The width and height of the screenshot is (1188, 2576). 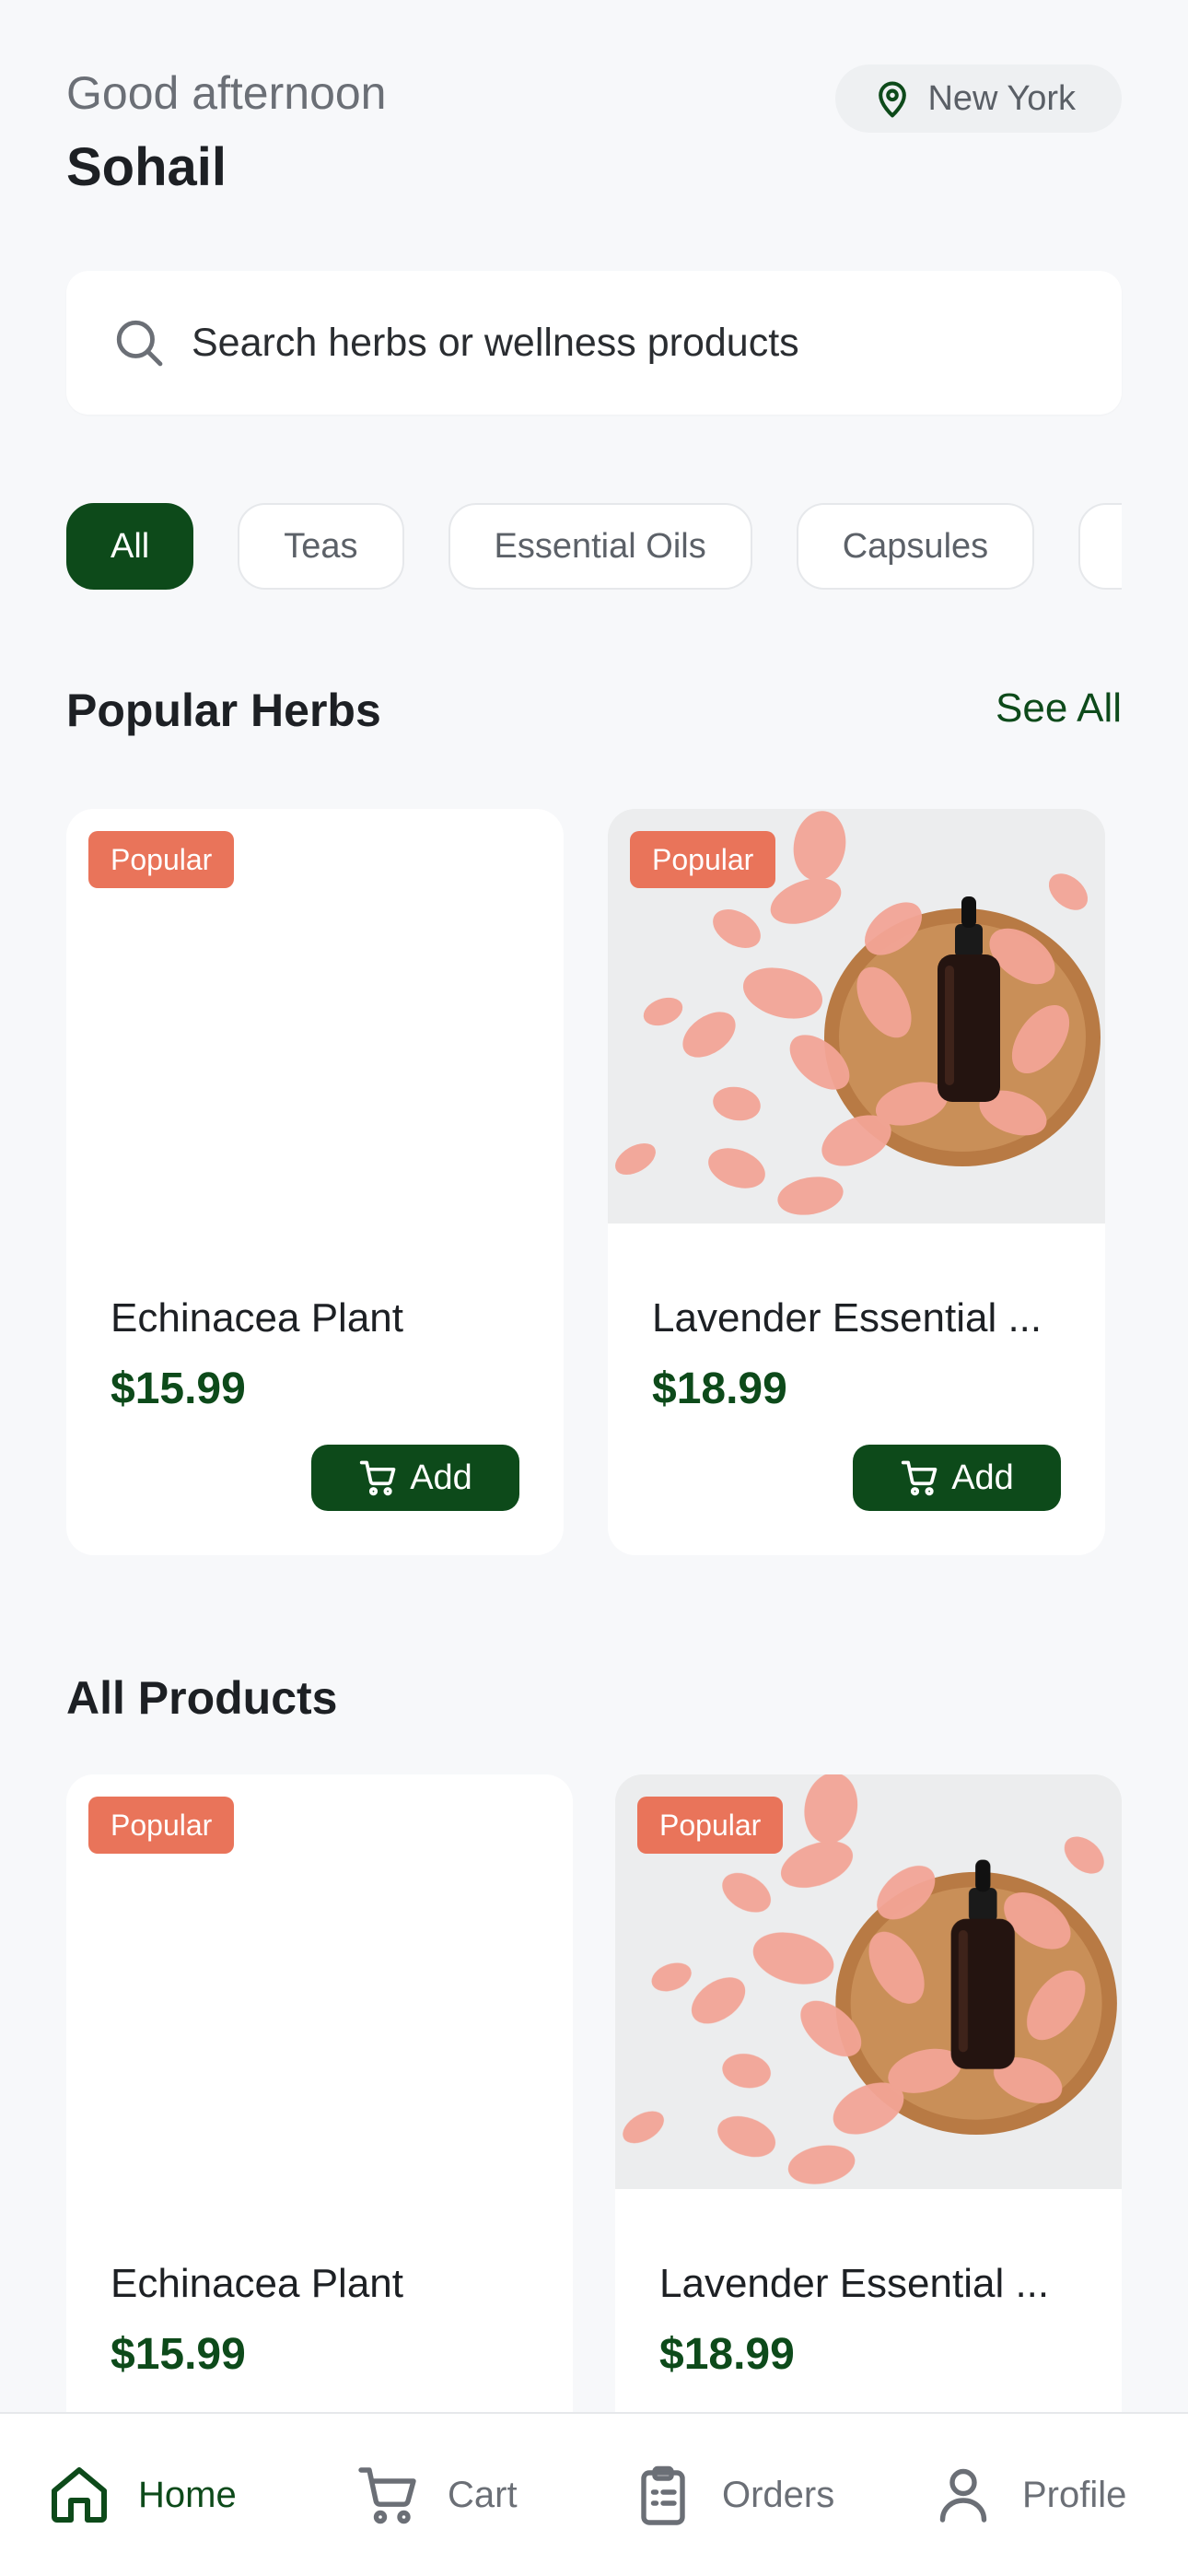 What do you see at coordinates (1059, 708) in the screenshot?
I see `see-all-link: See All` at bounding box center [1059, 708].